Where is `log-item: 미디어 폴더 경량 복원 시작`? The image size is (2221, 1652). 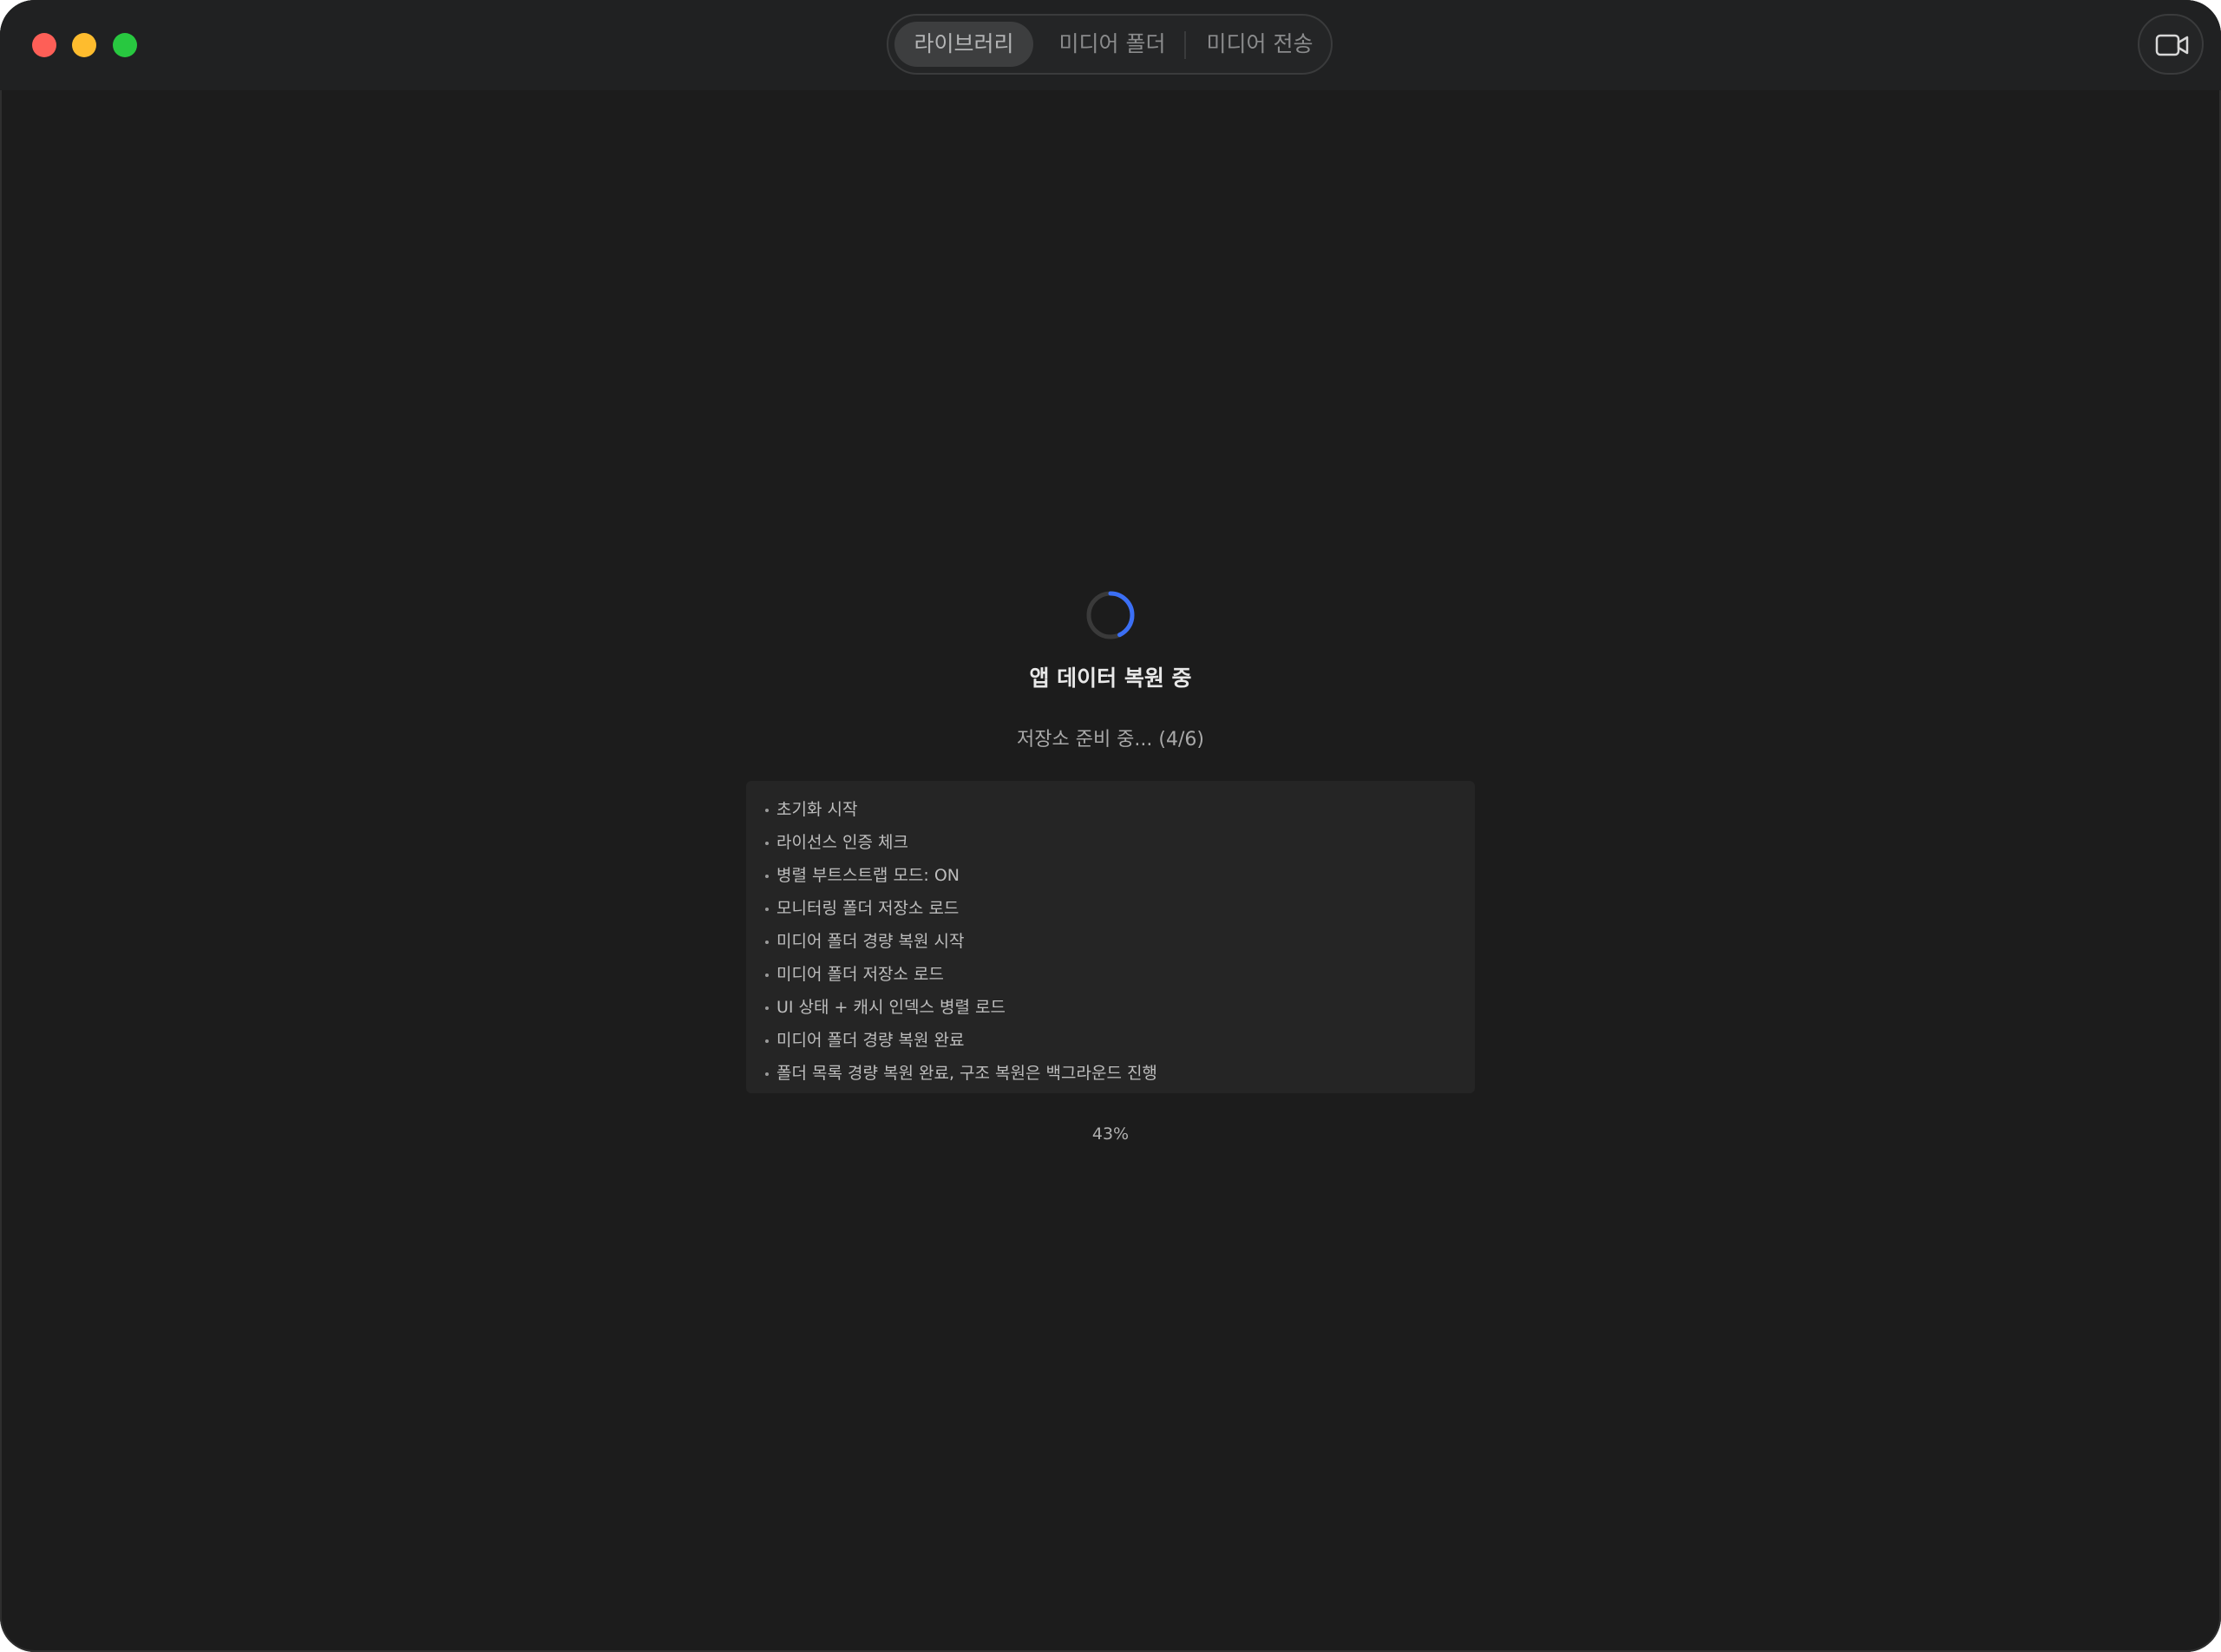 log-item: 미디어 폴더 경량 복원 시작 is located at coordinates (1110, 941).